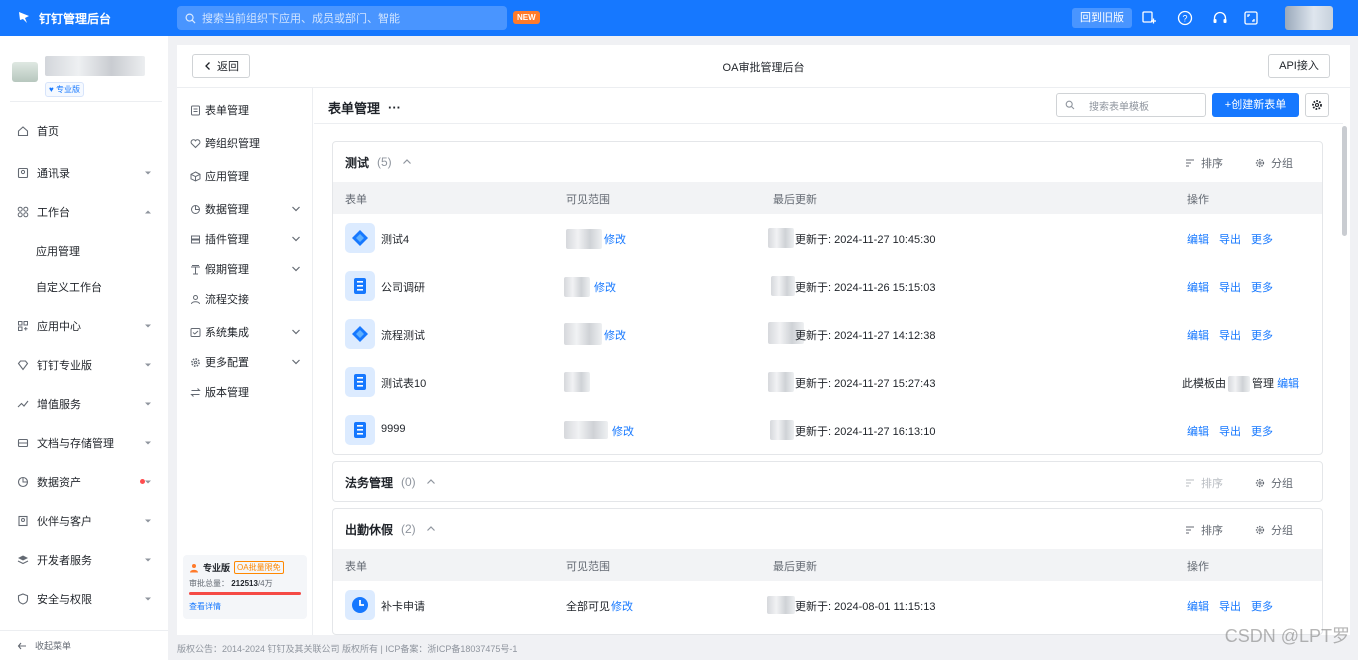 The height and width of the screenshot is (660, 1358). What do you see at coordinates (342, 18) in the screenshot?
I see `global-search-input: 搜索当前组织下应用、成员或部门、智能` at bounding box center [342, 18].